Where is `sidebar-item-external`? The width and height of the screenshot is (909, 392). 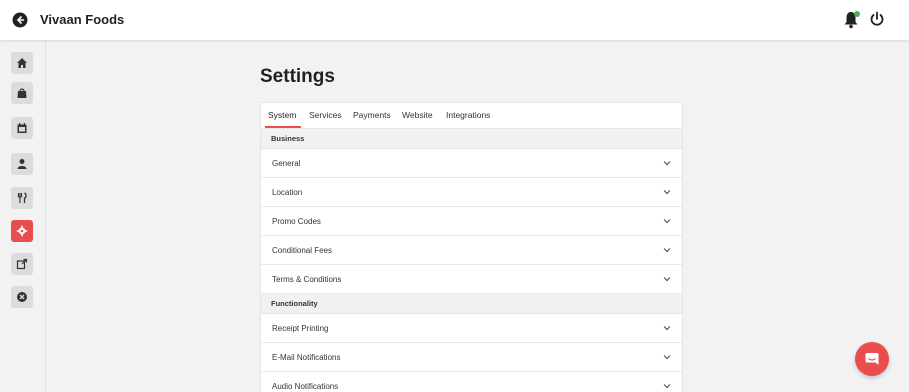
sidebar-item-external is located at coordinates (22, 264).